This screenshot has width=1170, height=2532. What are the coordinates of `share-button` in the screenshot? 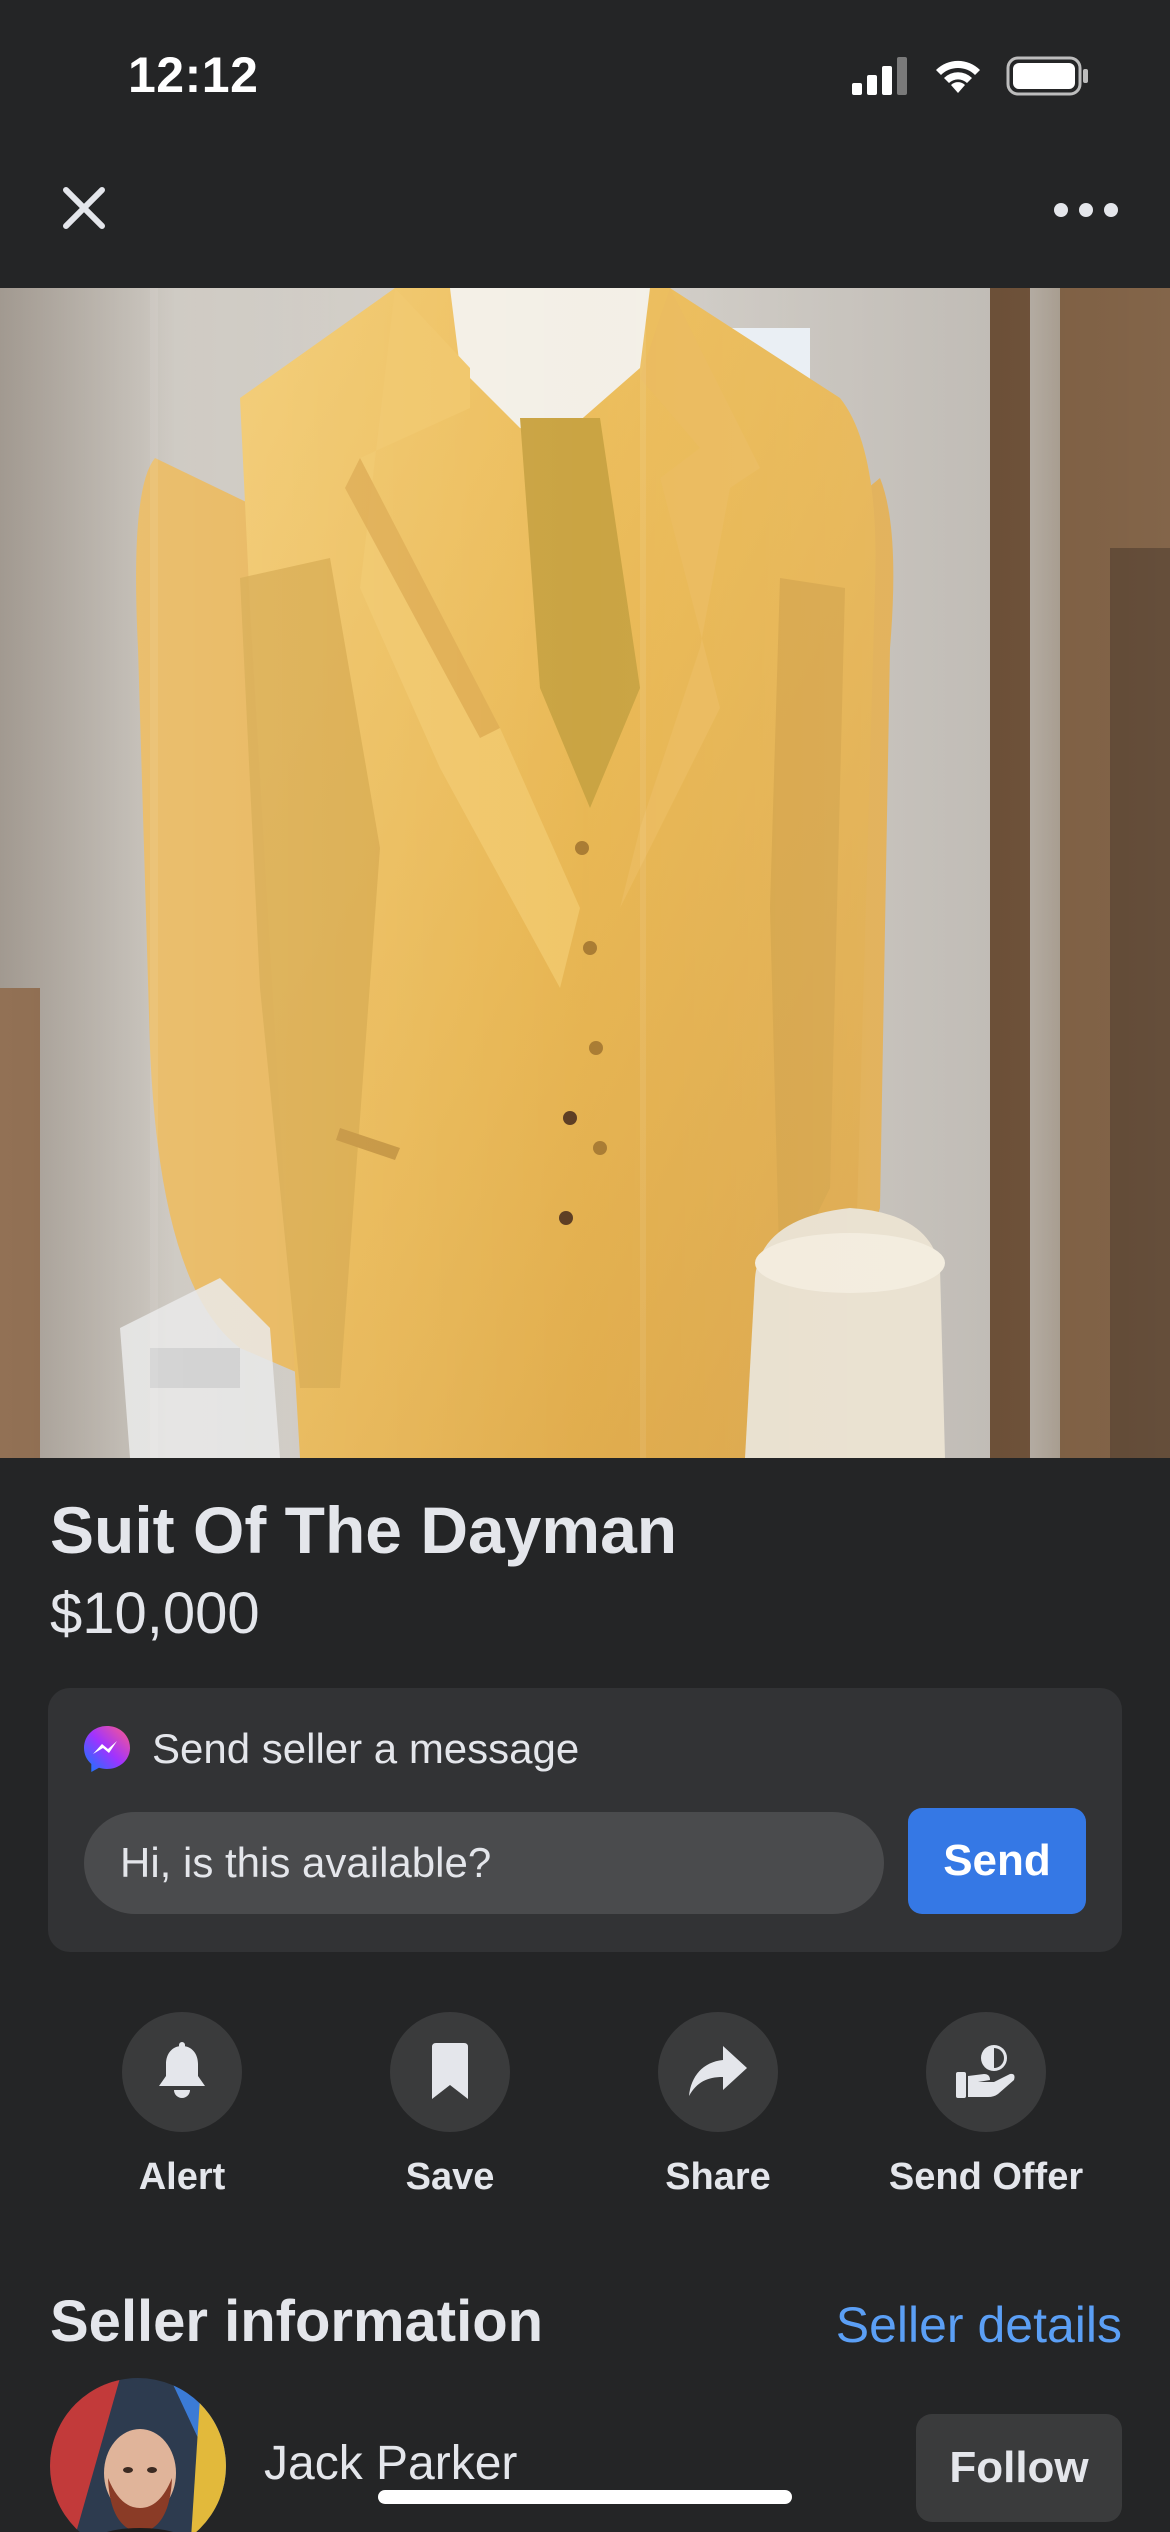 It's located at (718, 2072).